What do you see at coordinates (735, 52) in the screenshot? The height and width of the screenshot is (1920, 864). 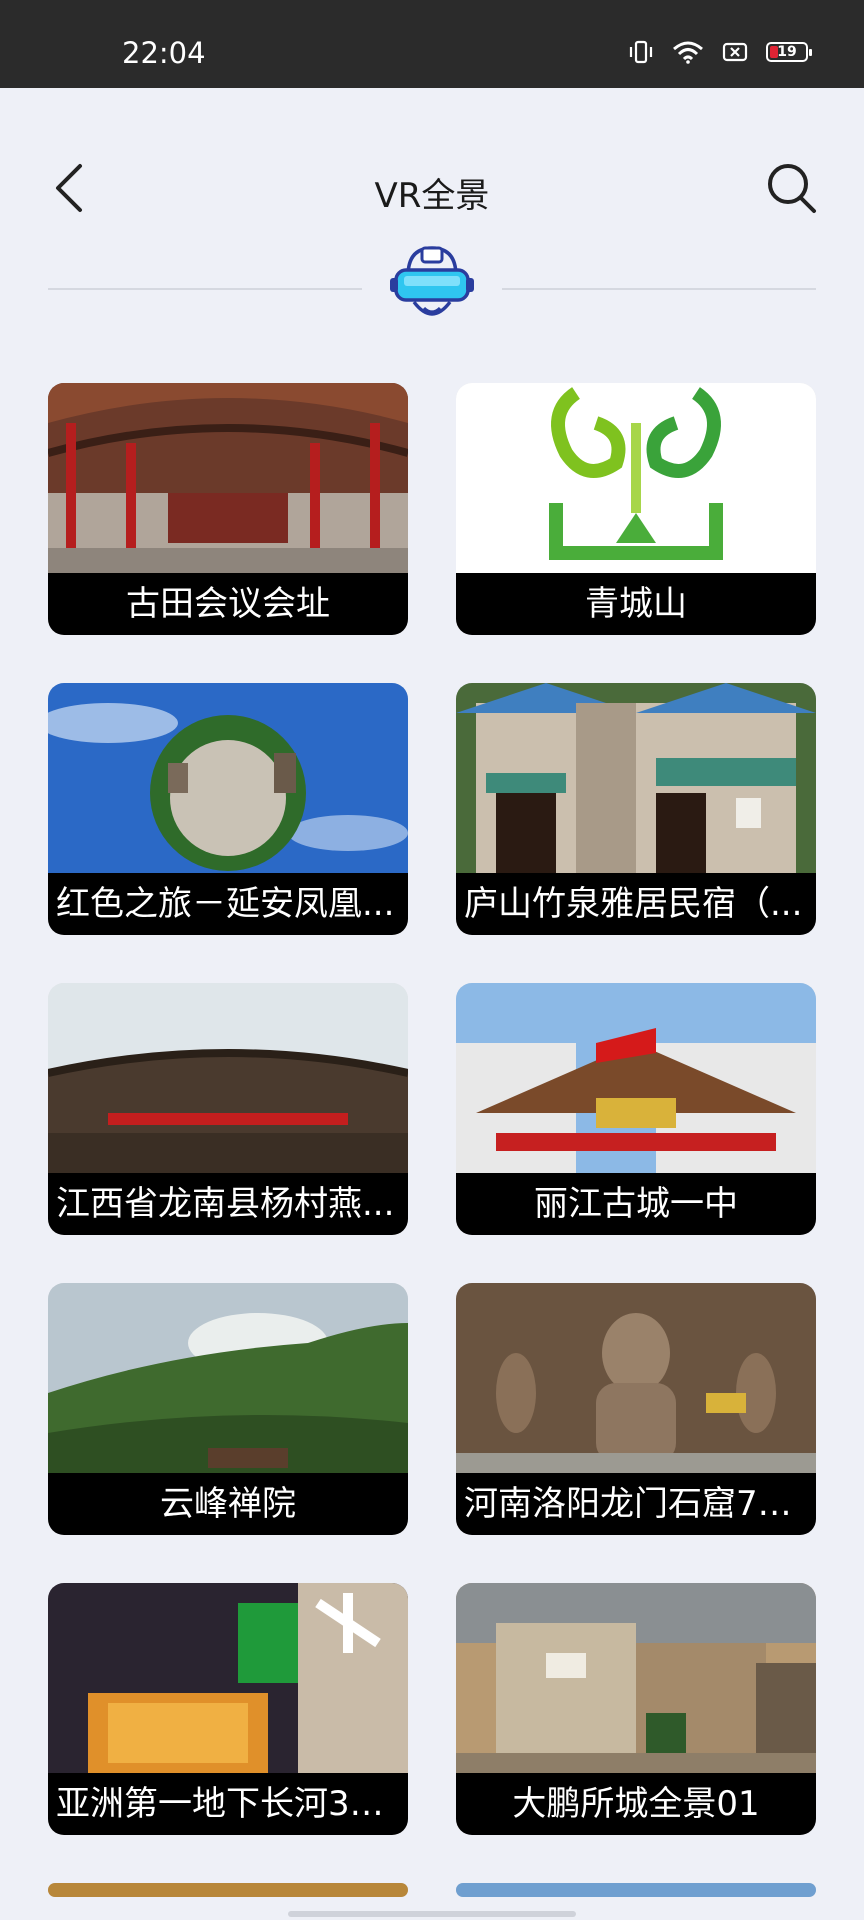 I see `sim-icon` at bounding box center [735, 52].